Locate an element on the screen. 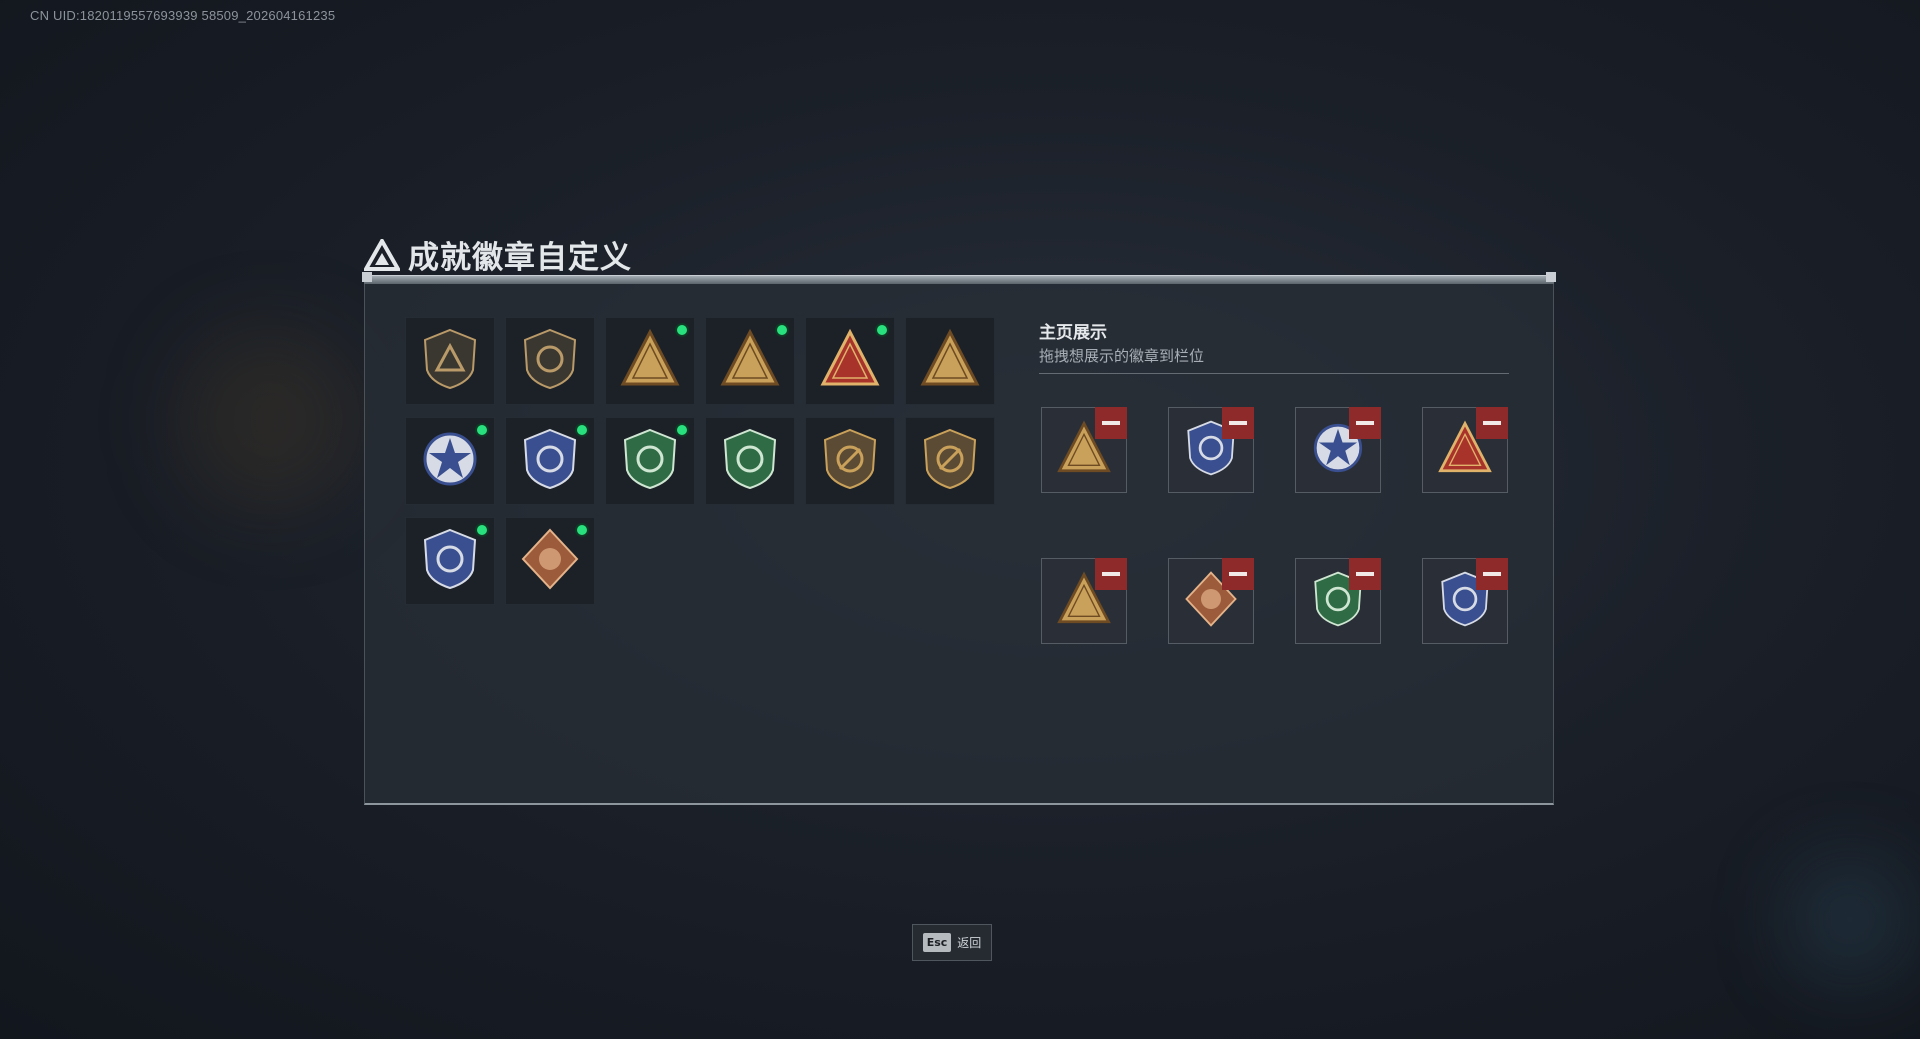 This screenshot has width=1920, height=1039. badge-collection-grid is located at coordinates (700, 461).